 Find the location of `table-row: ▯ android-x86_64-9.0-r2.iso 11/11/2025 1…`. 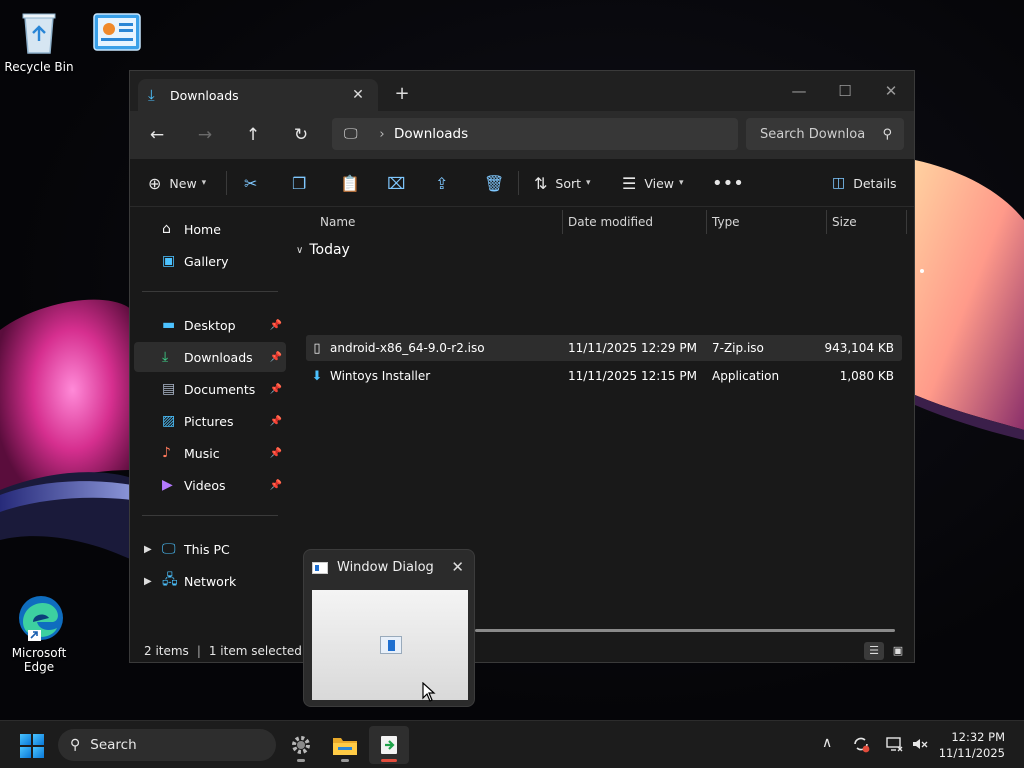

table-row: ▯ android-x86_64-9.0-r2.iso 11/11/2025 1… is located at coordinates (604, 348).